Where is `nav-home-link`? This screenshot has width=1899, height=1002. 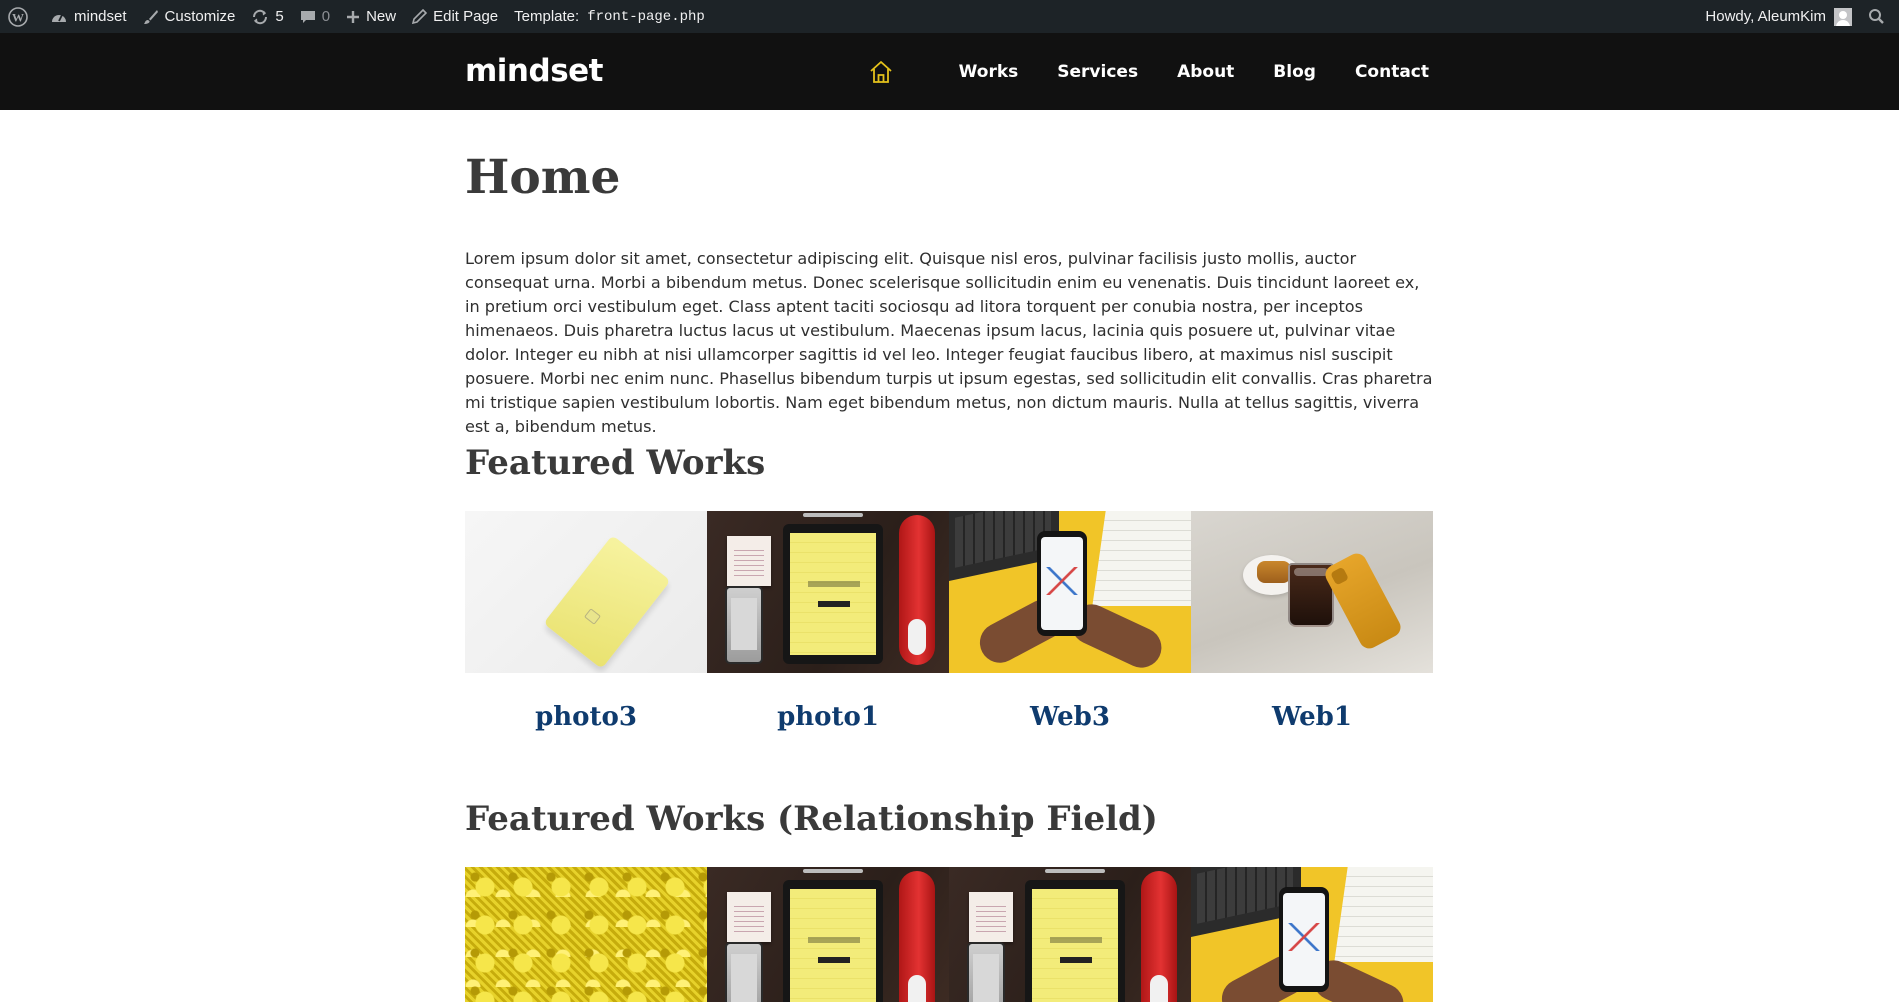
nav-home-link is located at coordinates (881, 72).